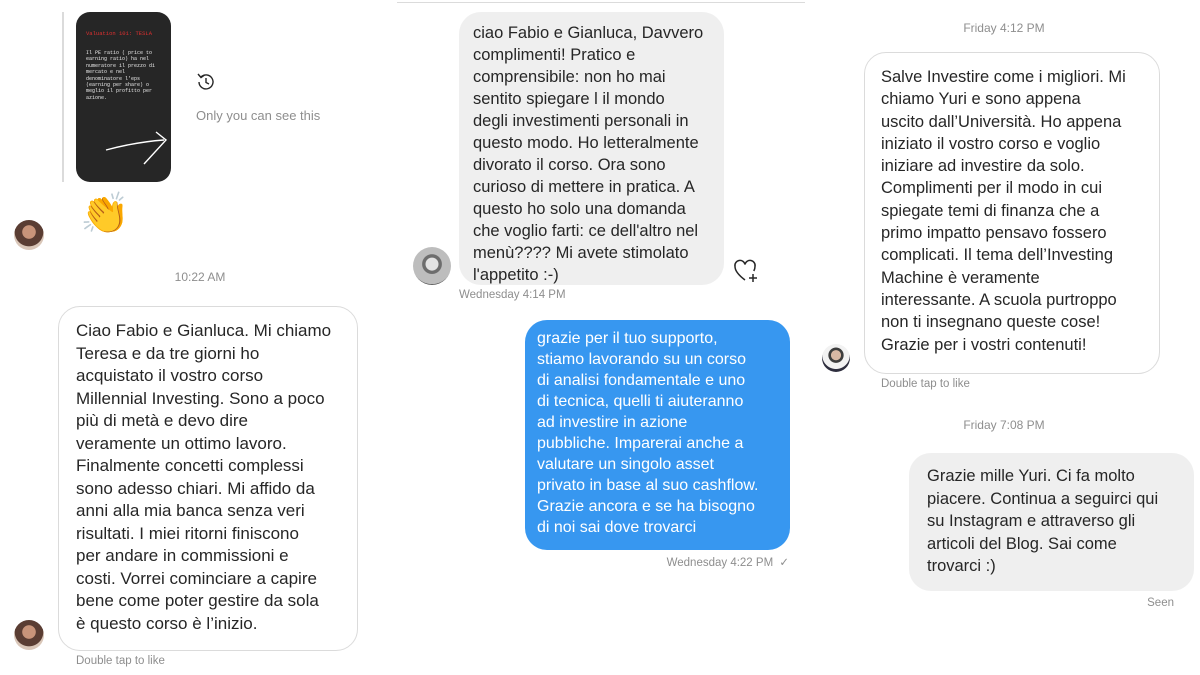 Image resolution: width=1200 pixels, height=675 pixels. I want to click on private-note: Only you can see this, so click(258, 115).